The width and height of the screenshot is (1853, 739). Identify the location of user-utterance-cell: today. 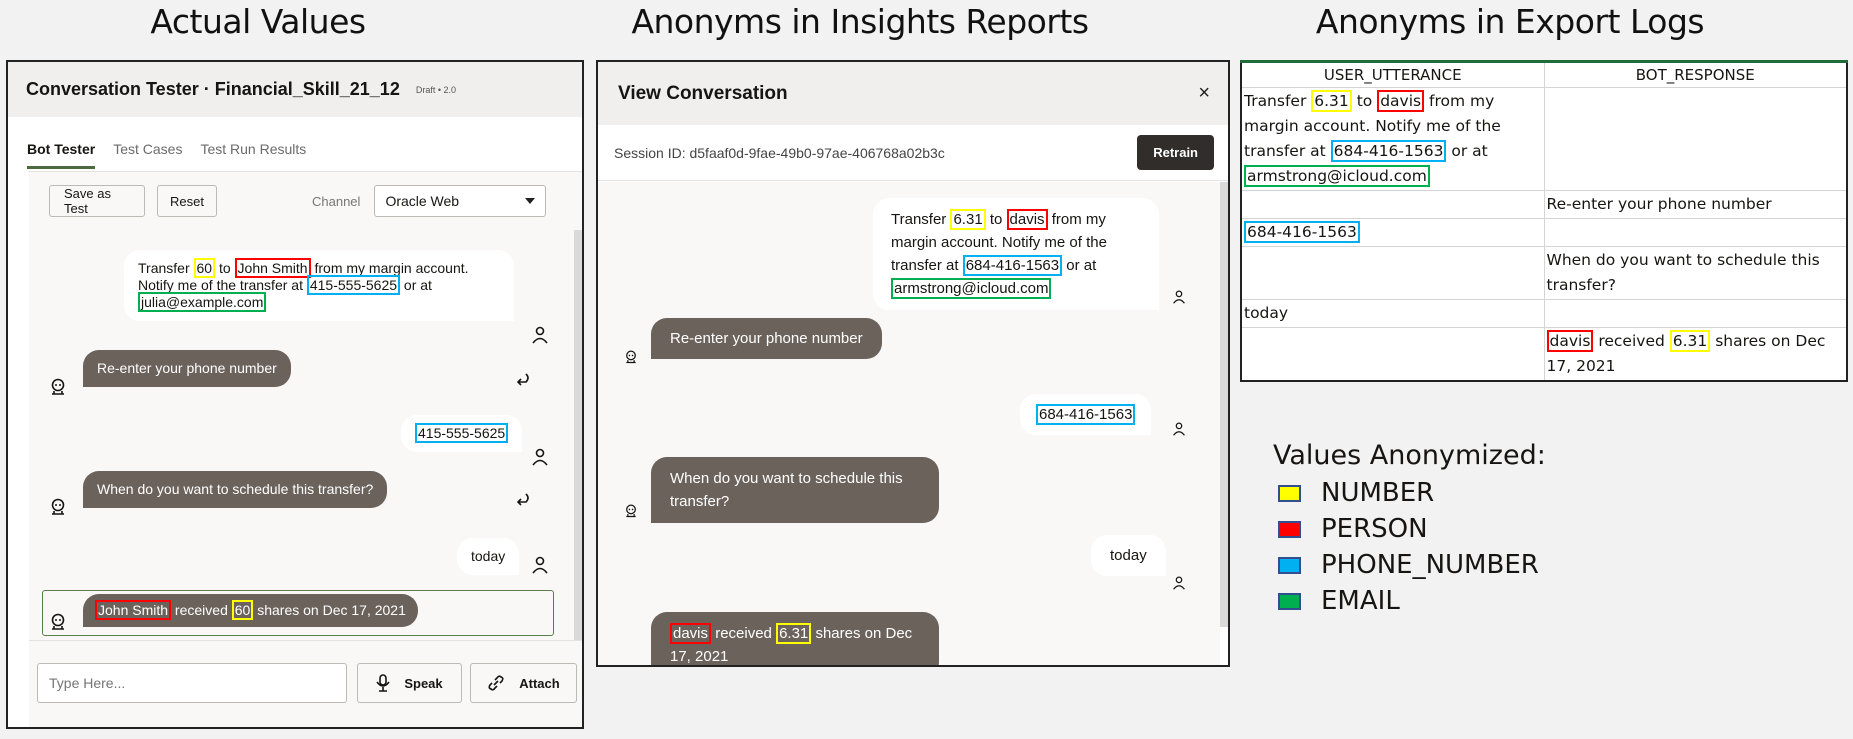
(1392, 313).